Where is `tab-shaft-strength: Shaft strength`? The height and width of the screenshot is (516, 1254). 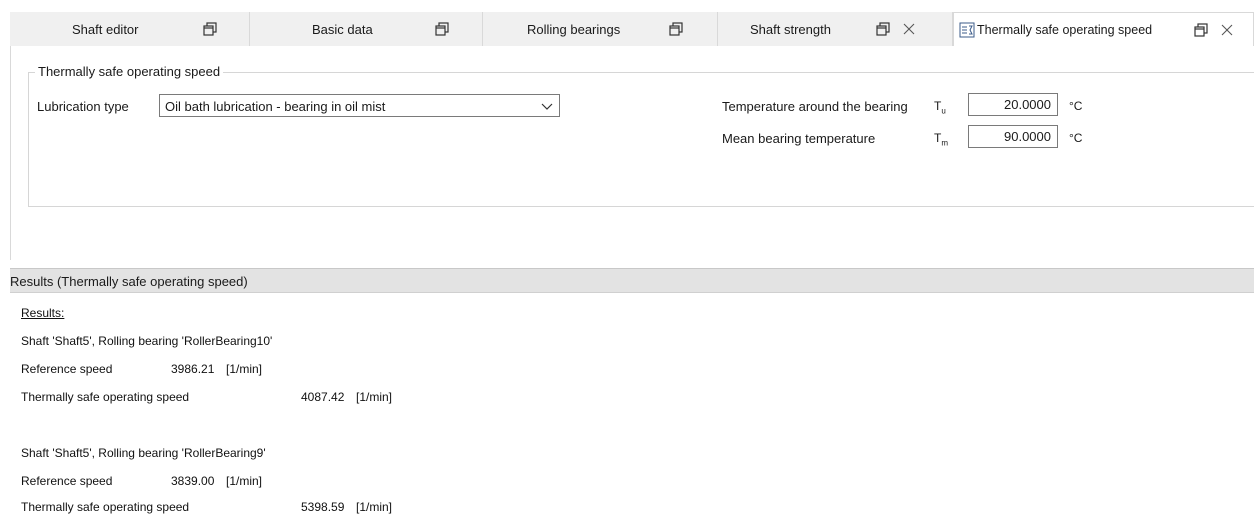 tab-shaft-strength: Shaft strength is located at coordinates (835, 29).